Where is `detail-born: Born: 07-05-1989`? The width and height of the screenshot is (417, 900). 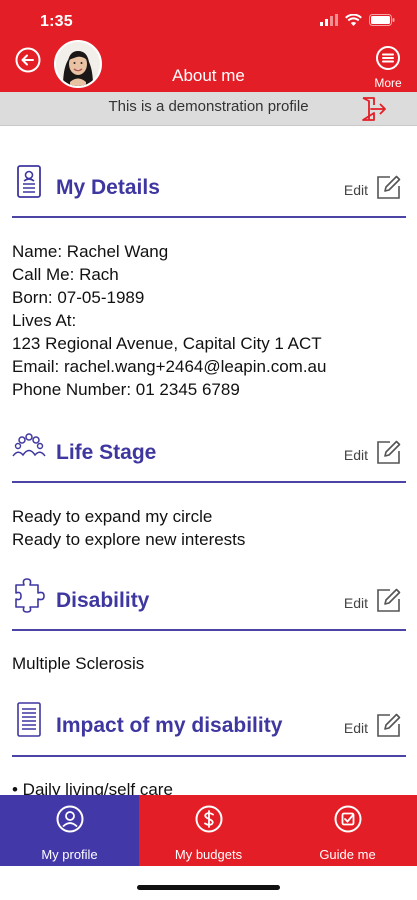
detail-born: Born: 07-05-1989 is located at coordinates (78, 297).